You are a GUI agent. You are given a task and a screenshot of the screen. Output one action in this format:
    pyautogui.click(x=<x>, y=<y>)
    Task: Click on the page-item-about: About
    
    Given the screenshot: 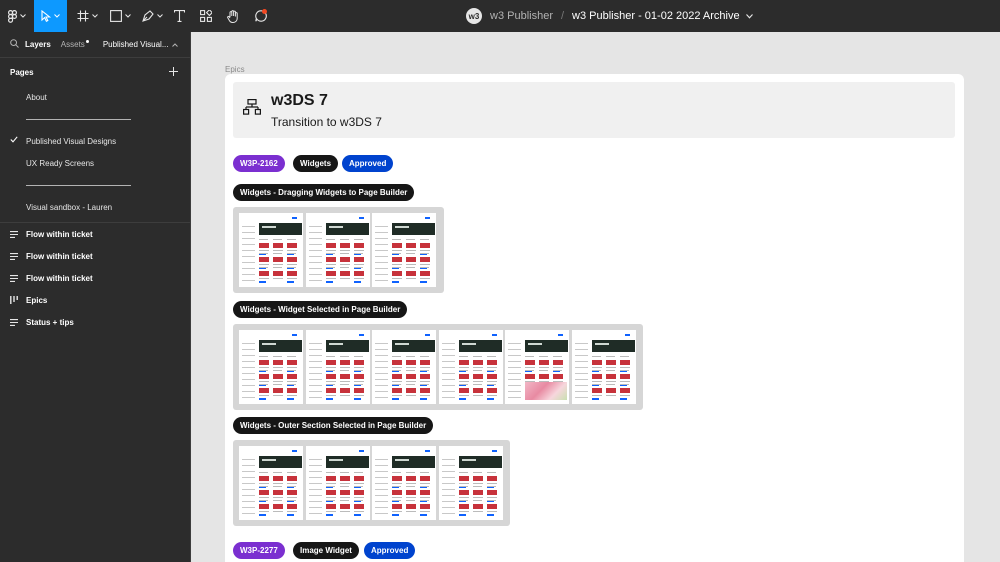 What is the action you would take?
    pyautogui.click(x=95, y=97)
    